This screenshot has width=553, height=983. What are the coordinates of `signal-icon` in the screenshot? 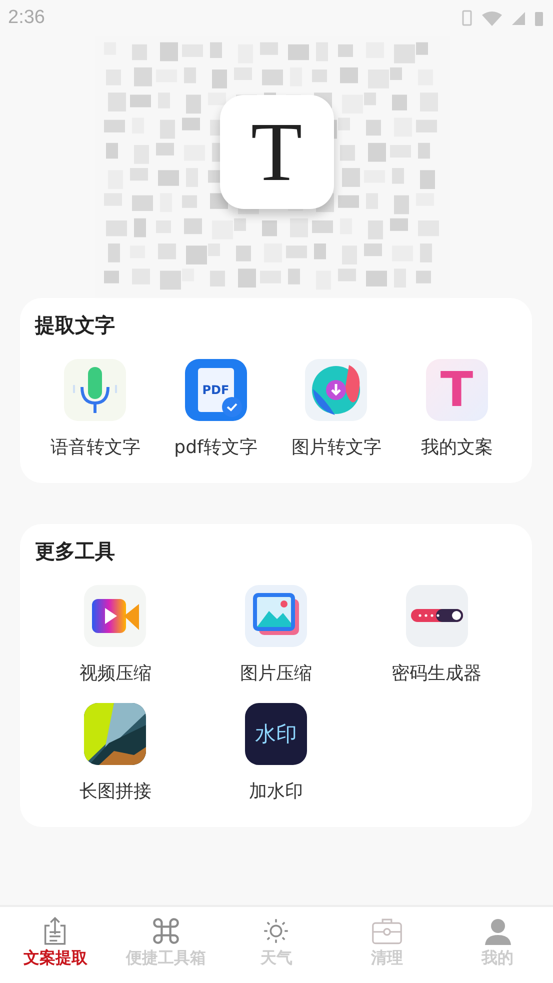 It's located at (518, 18).